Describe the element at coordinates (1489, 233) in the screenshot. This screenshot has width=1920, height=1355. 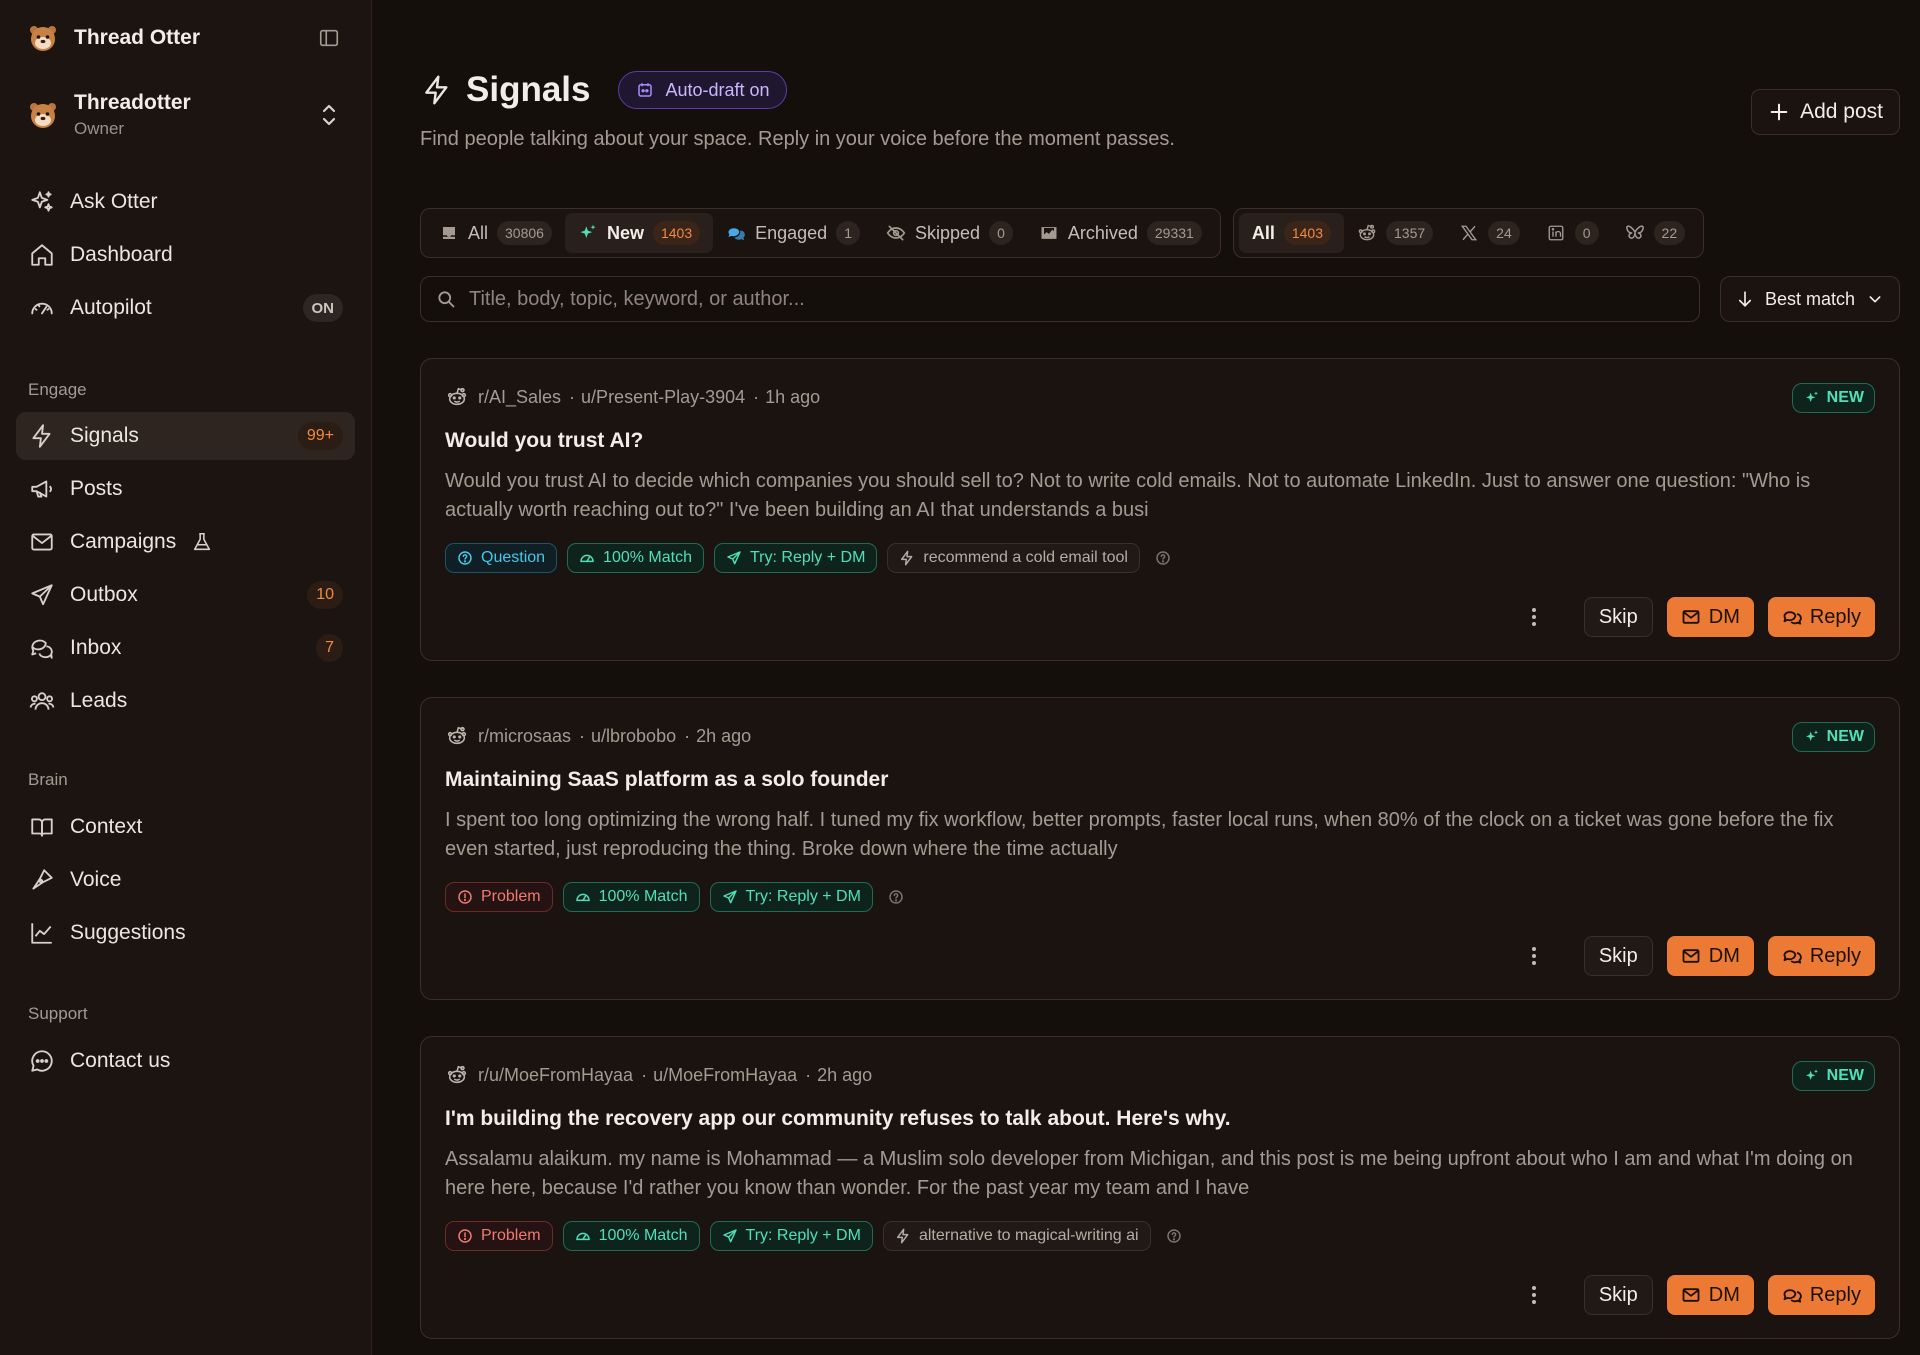
I see `platform-filter-x: 24` at that location.